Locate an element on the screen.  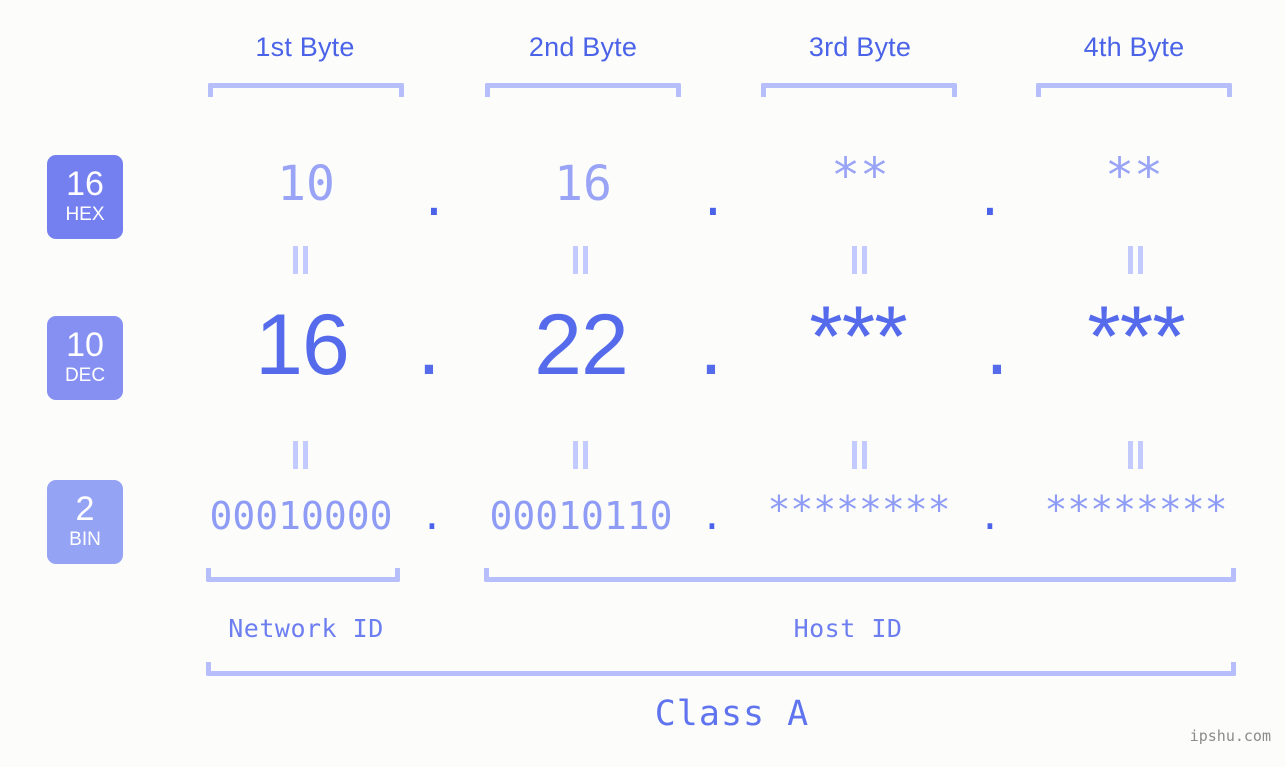
base-badge-bin: 2 BIN is located at coordinates (85, 522).